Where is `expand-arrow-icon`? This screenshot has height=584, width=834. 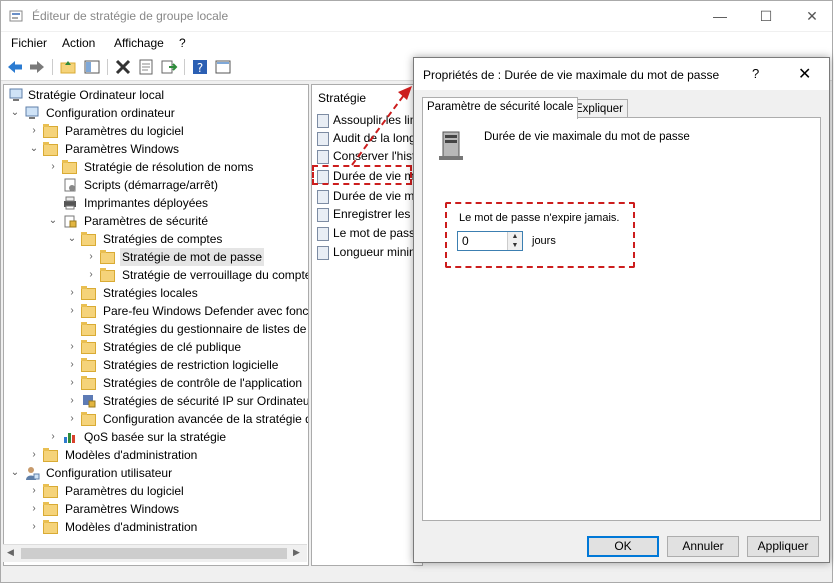
expand-arrow-icon is located at coordinates (53, 185).